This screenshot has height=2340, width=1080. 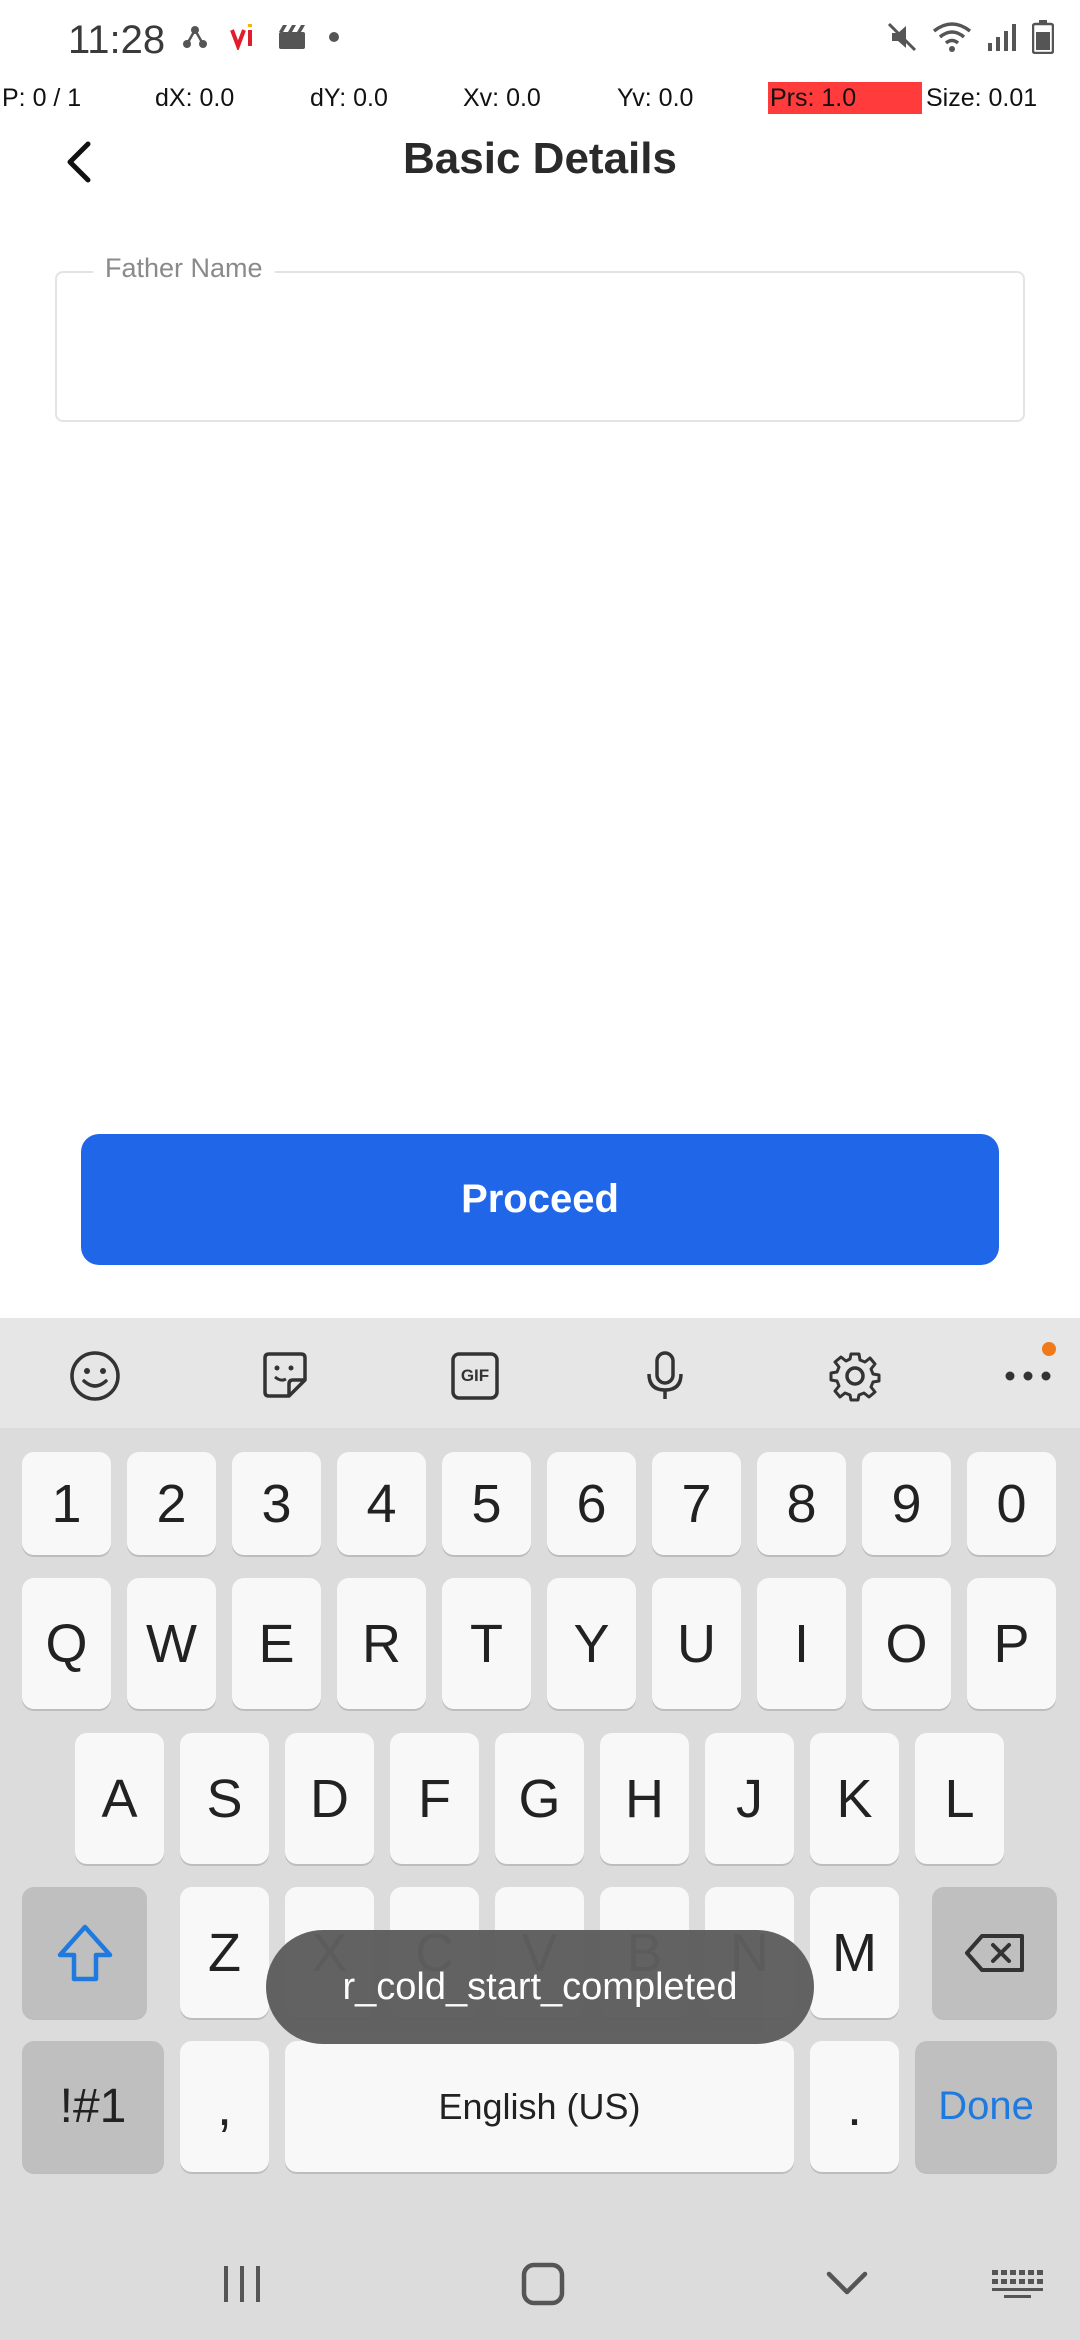 I want to click on father-name-field: Father Name, so click(x=540, y=337).